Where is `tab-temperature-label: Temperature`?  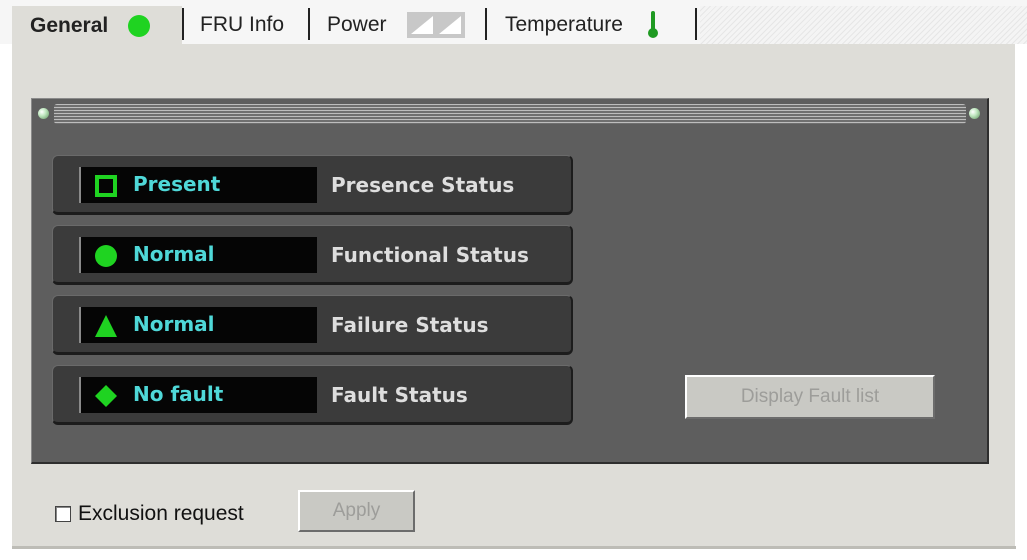
tab-temperature-label: Temperature is located at coordinates (564, 24).